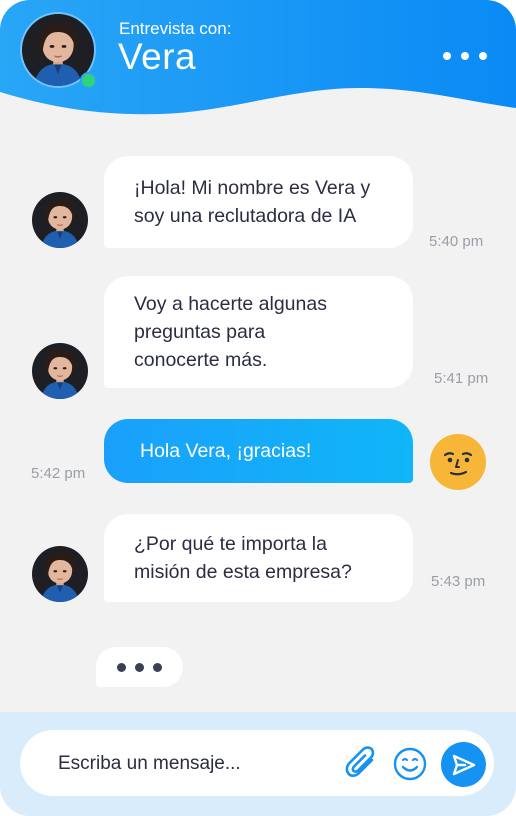  Describe the element at coordinates (456, 241) in the screenshot. I see `message-time: 5:40 pm` at that location.